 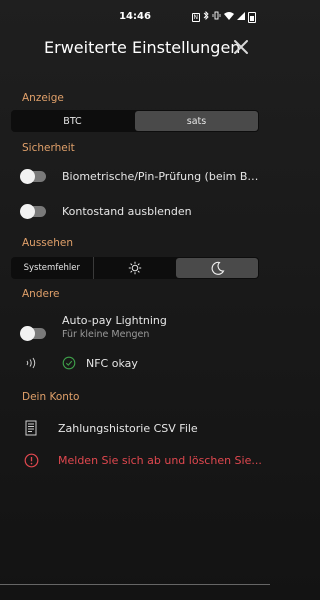 I want to click on unit-segmented-control: BTC sats, so click(x=135, y=121).